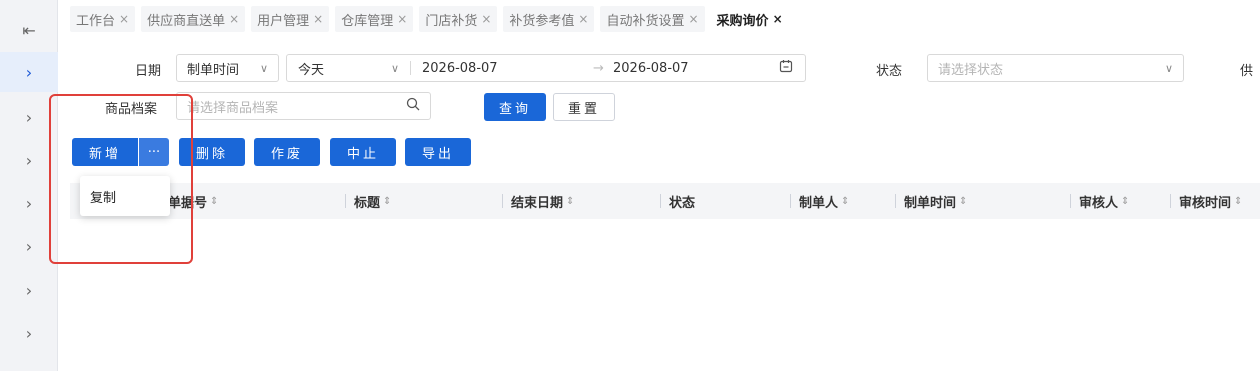 Image resolution: width=1260 pixels, height=371 pixels. What do you see at coordinates (311, 68) in the screenshot?
I see `quick-range-value: 今天` at bounding box center [311, 68].